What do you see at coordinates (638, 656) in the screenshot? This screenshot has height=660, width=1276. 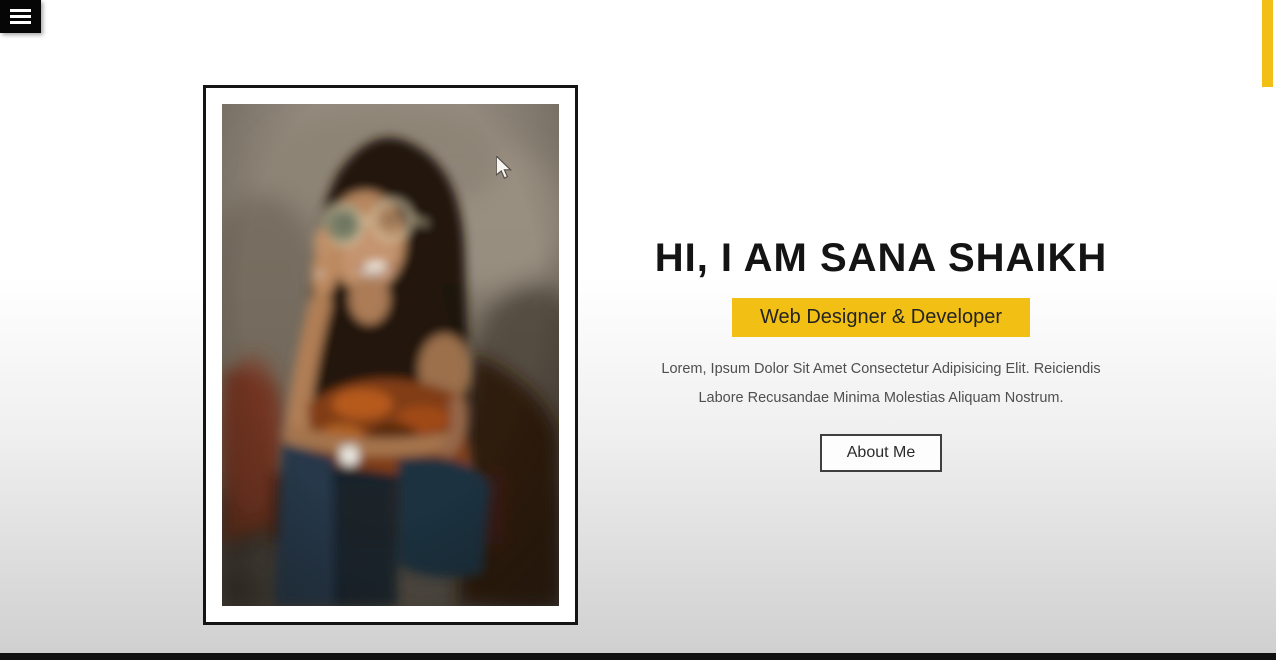 I see `bottom-letterbox-bar` at bounding box center [638, 656].